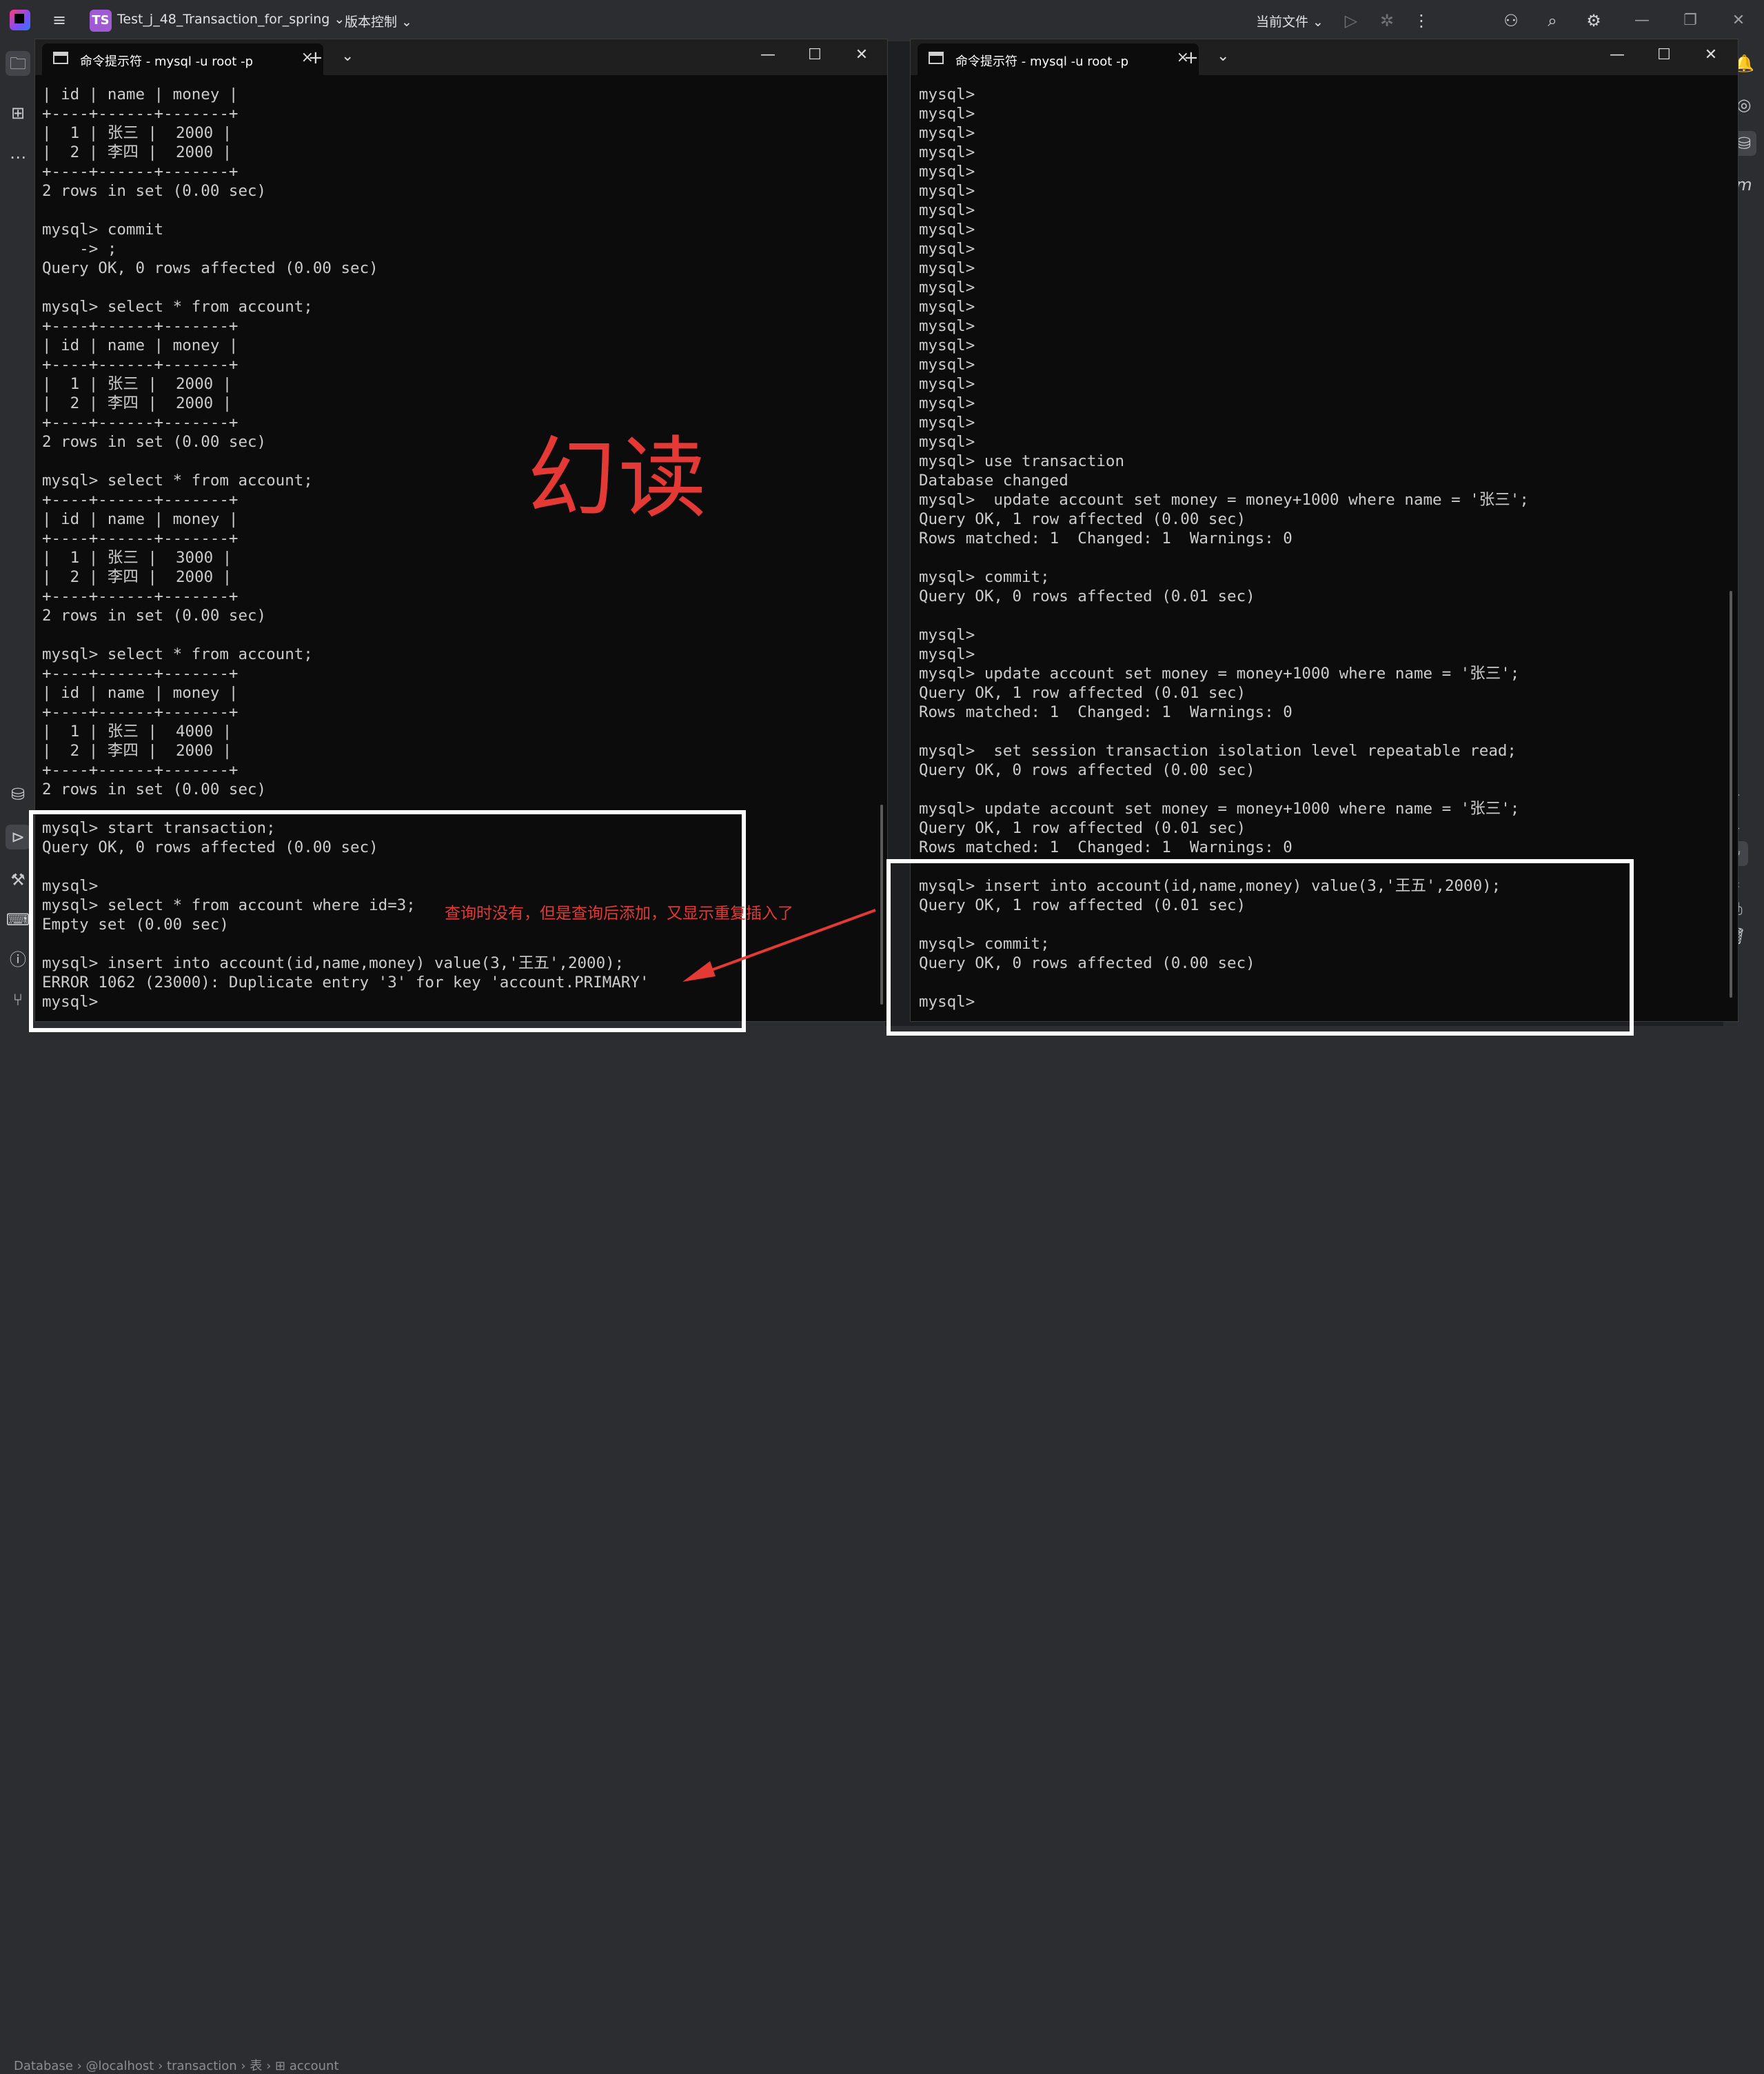 The height and width of the screenshot is (2074, 1764). What do you see at coordinates (779, 945) in the screenshot?
I see `annotation-arrow` at bounding box center [779, 945].